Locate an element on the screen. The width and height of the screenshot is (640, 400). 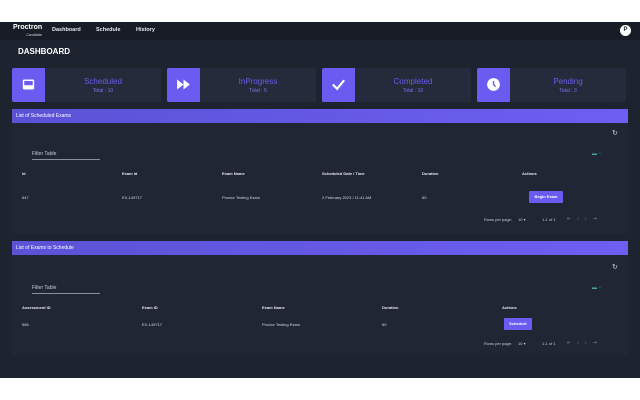
to-schedule-header: List of Exams to Schedule is located at coordinates (320, 248).